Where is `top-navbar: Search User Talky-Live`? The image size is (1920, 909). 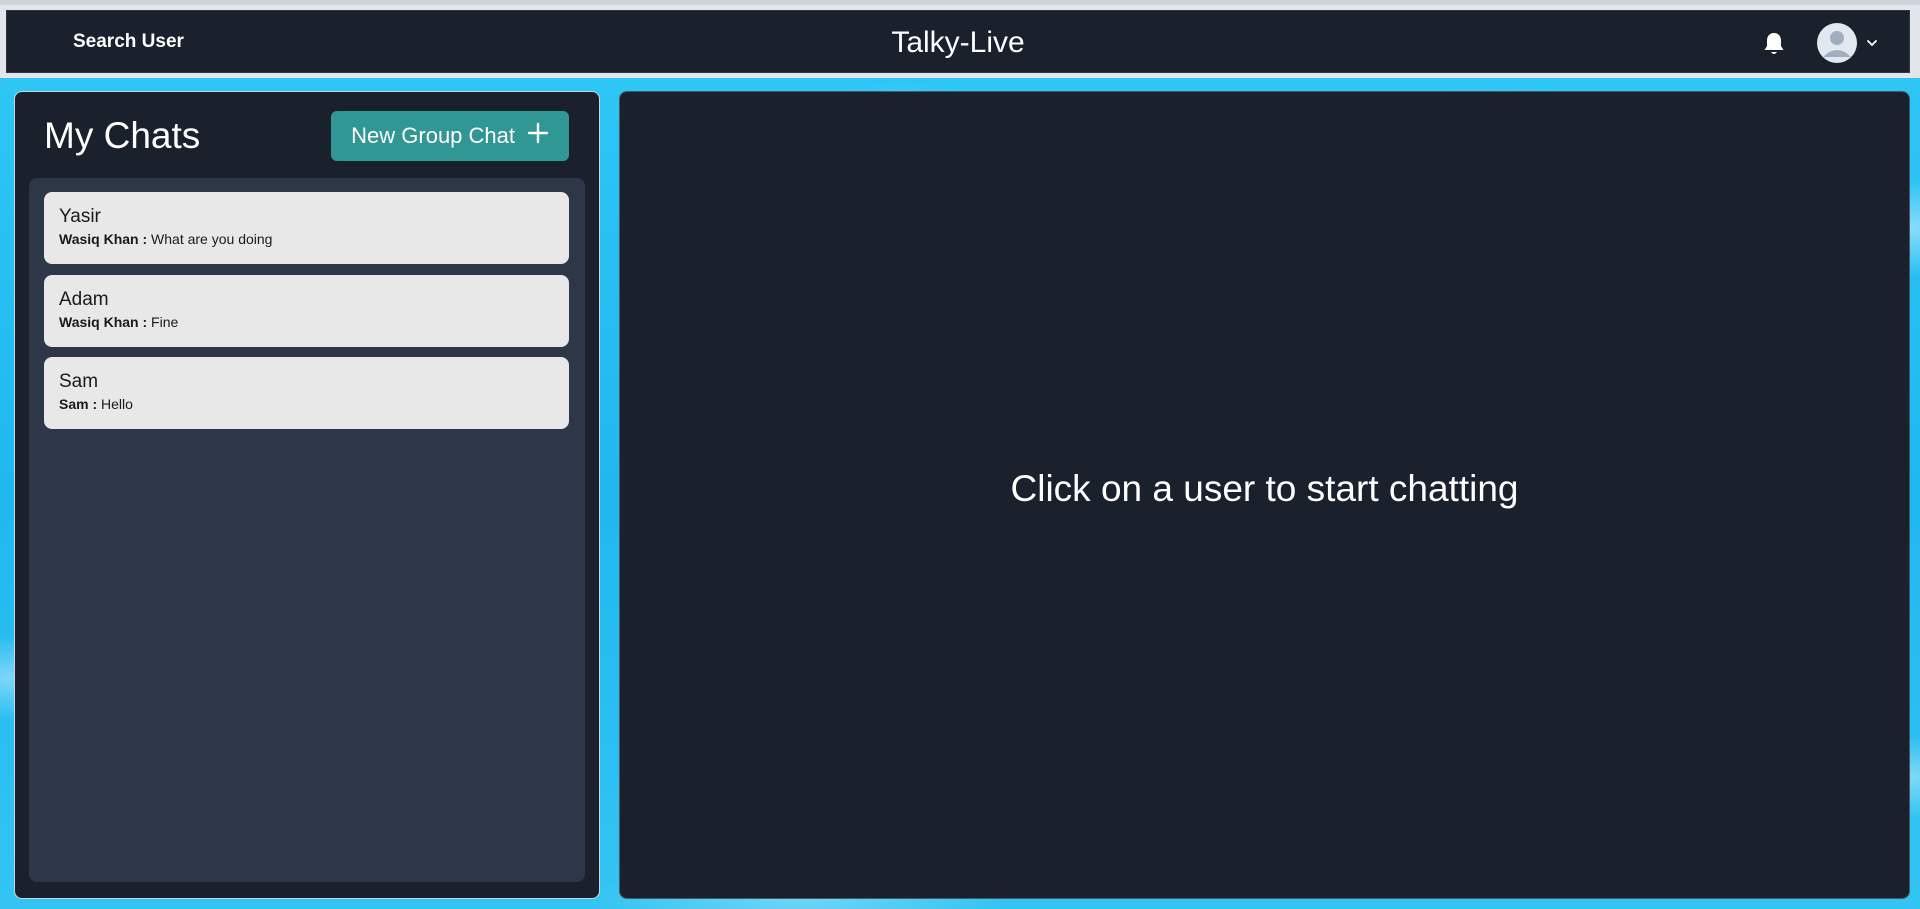 top-navbar: Search User Talky-Live is located at coordinates (958, 41).